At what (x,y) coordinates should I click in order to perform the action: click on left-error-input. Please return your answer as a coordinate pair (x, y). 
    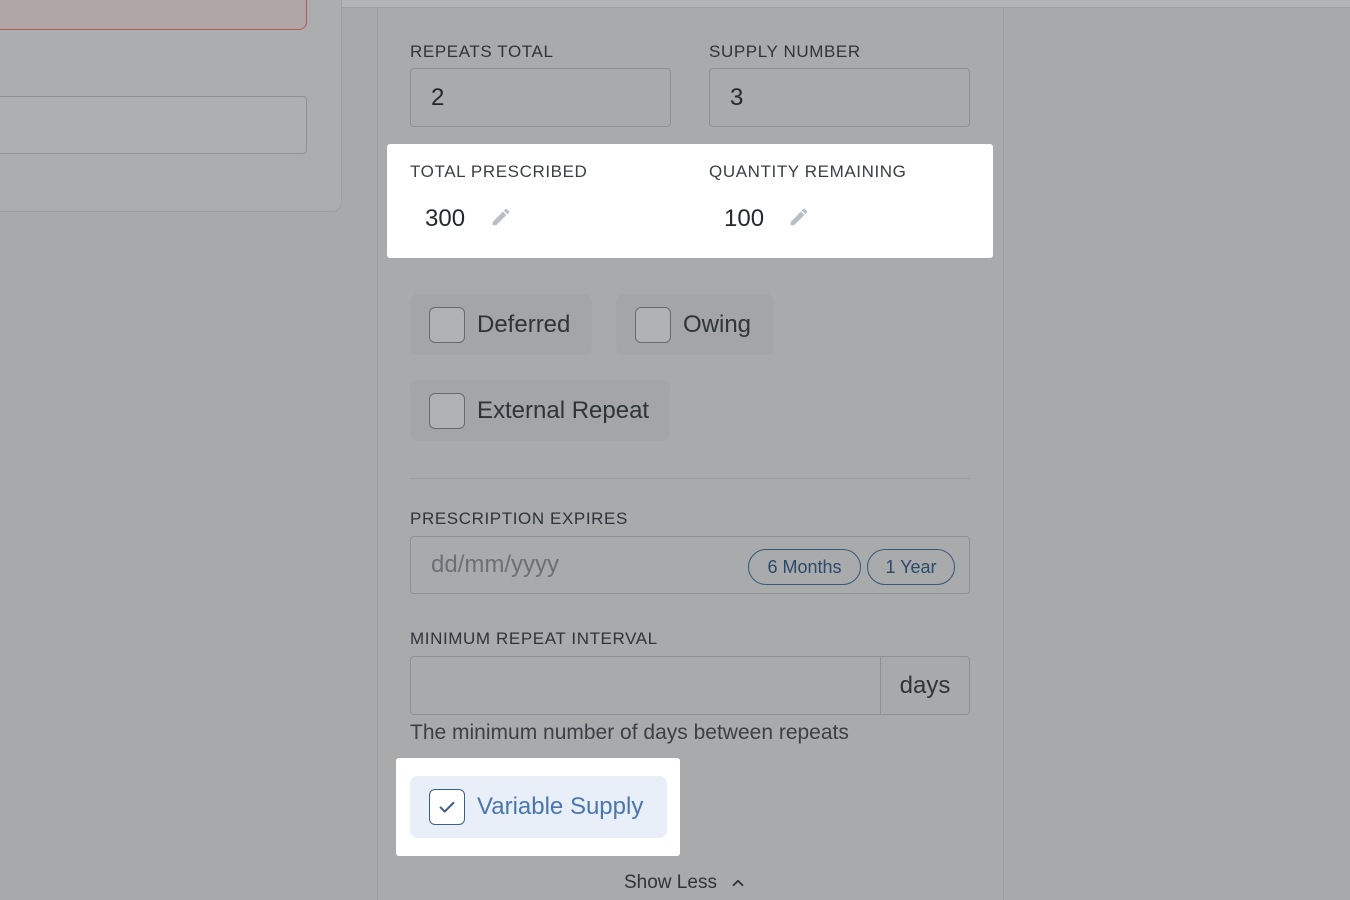
    Looking at the image, I should click on (153, 15).